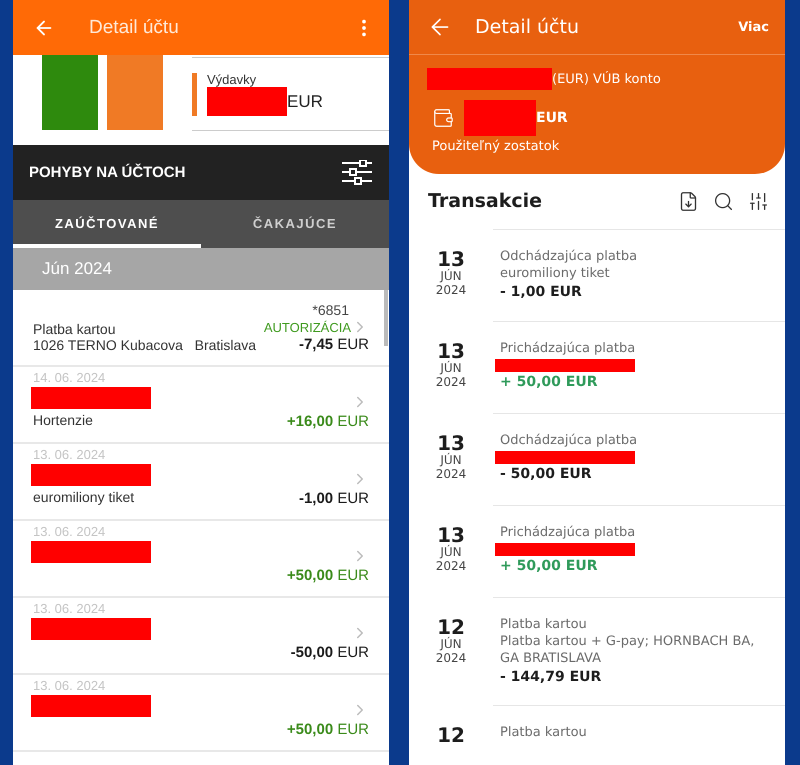  I want to click on amount: -7,45 EUR, so click(333, 344).